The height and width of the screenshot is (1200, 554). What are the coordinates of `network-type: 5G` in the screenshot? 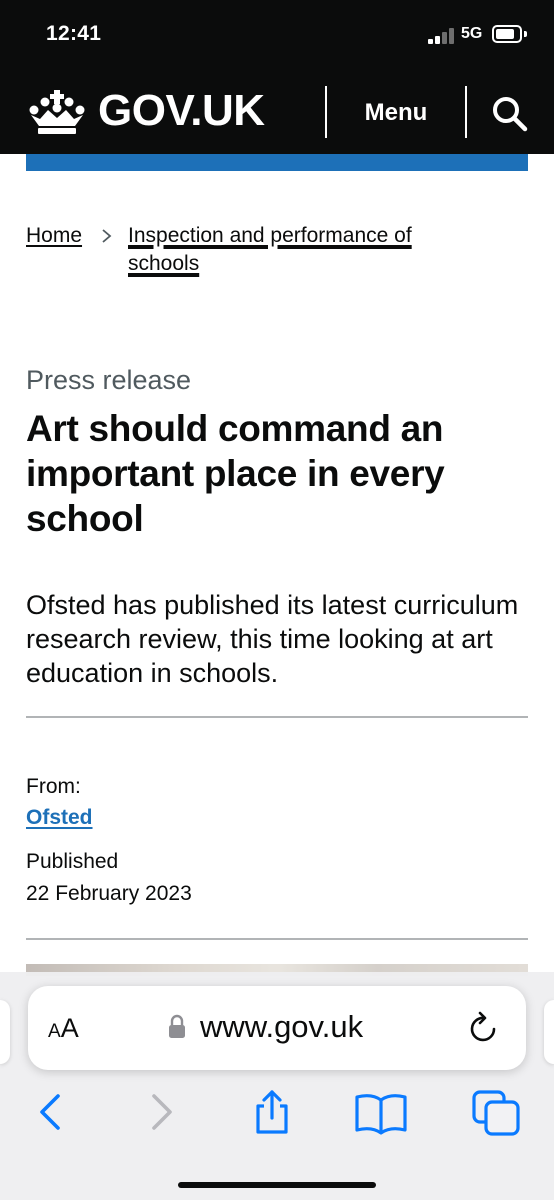 It's located at (472, 33).